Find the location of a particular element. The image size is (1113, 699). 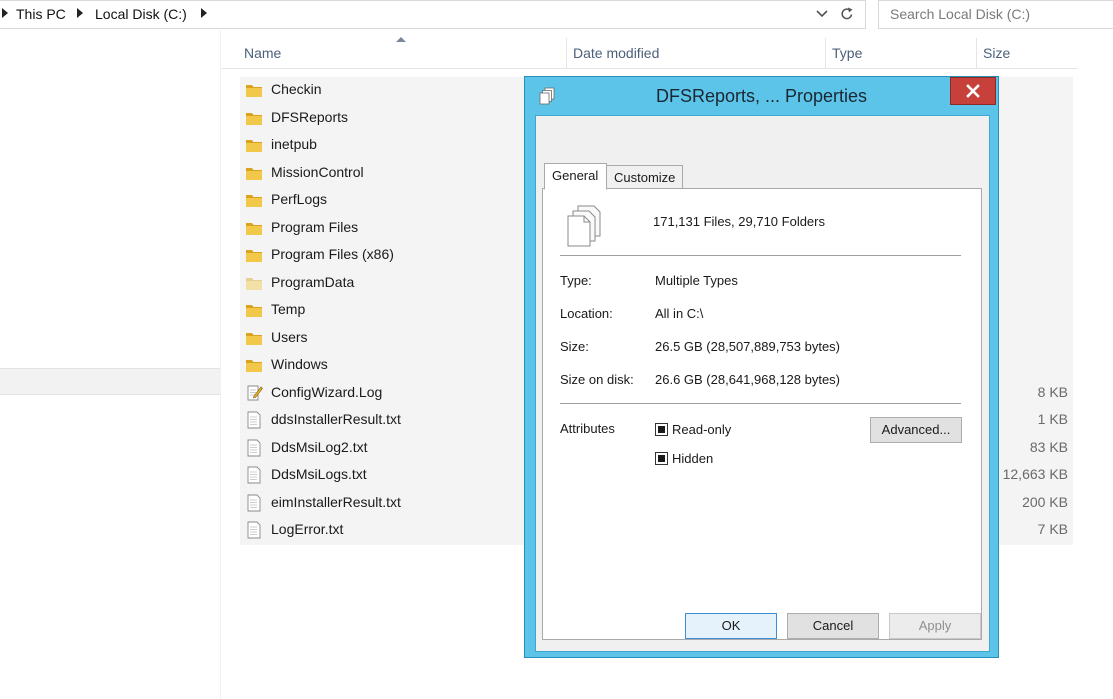

file-name: eimInstallerResult.txt is located at coordinates (336, 502).